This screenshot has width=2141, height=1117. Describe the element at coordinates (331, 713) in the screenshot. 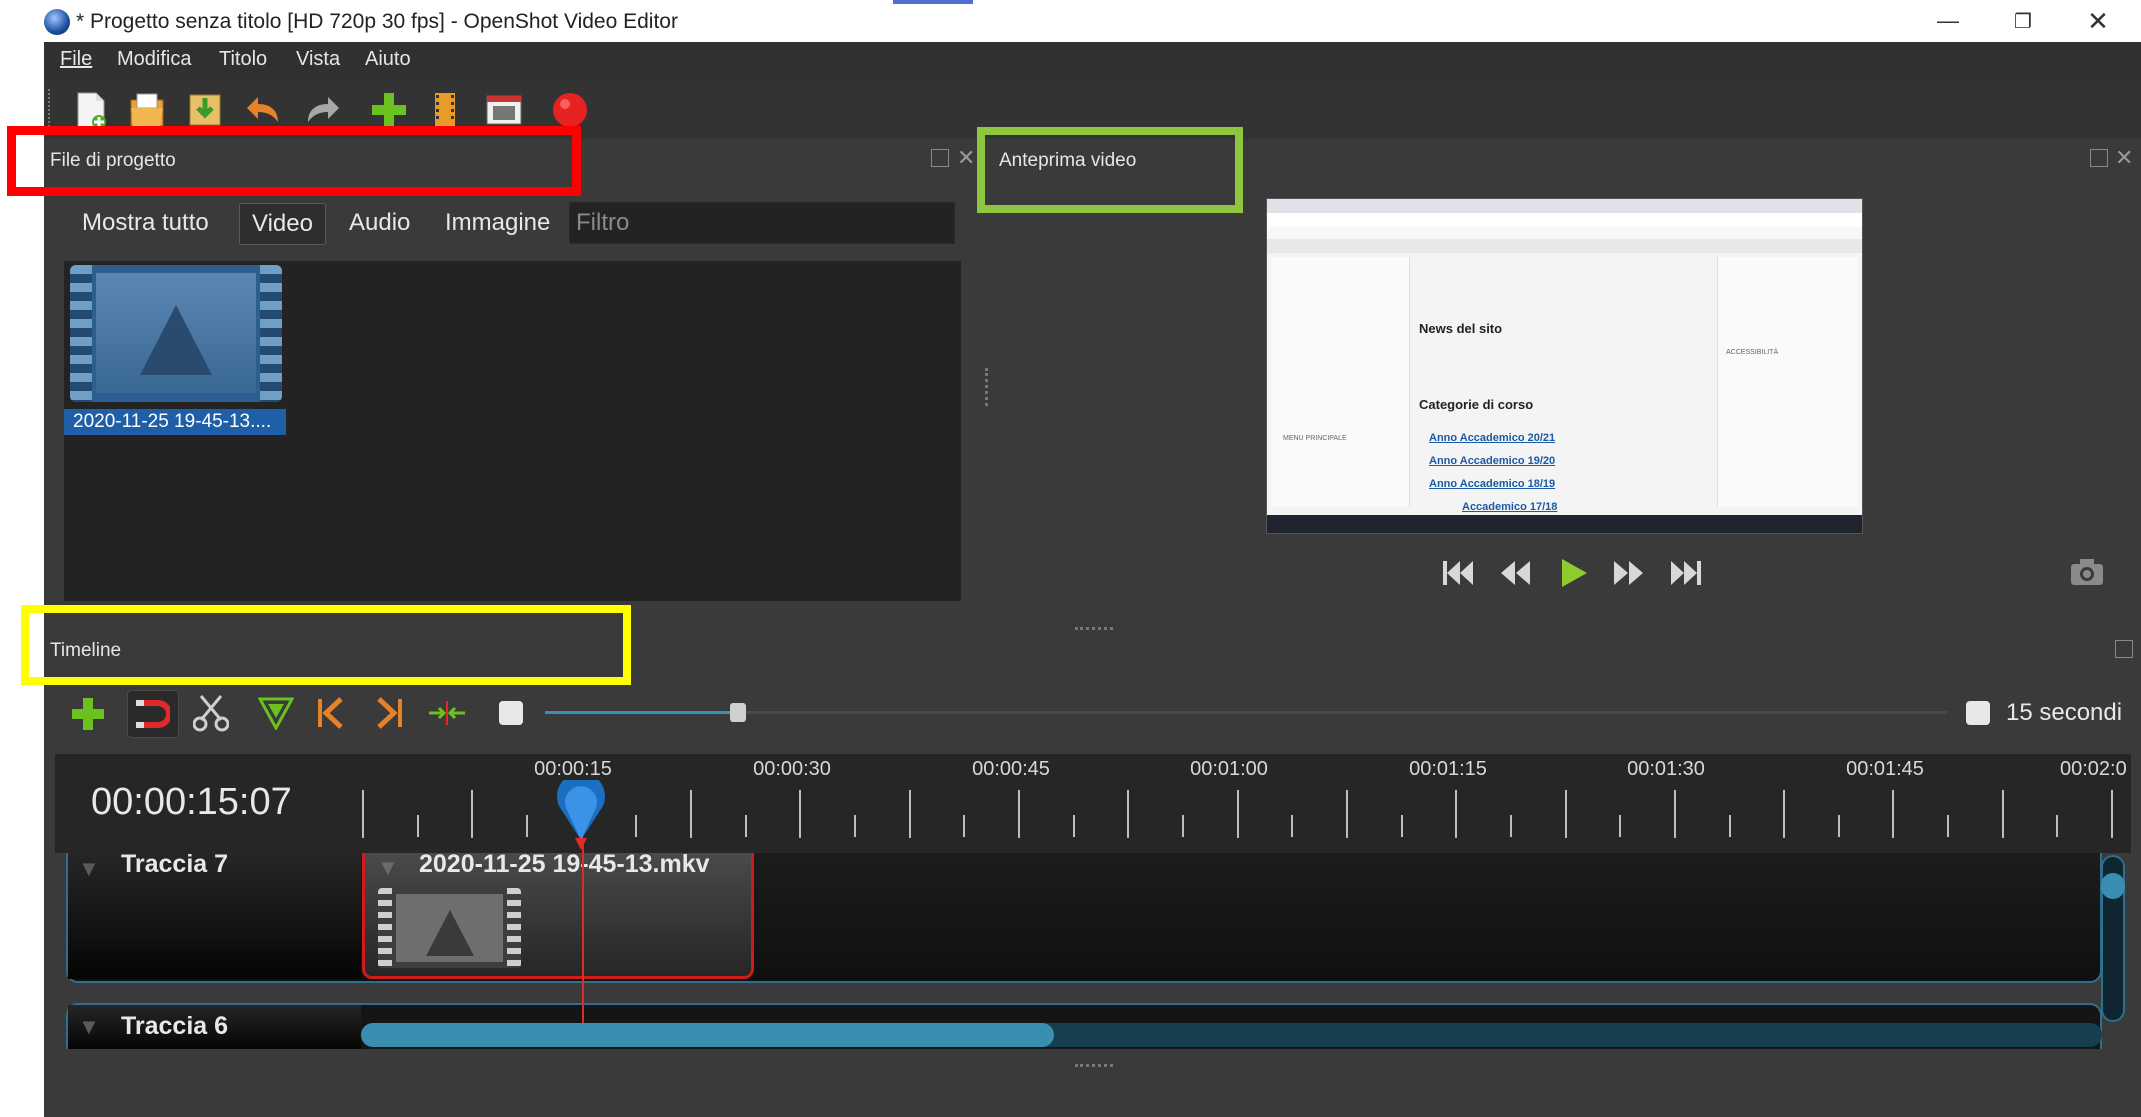

I see `previous-marker-icon` at that location.